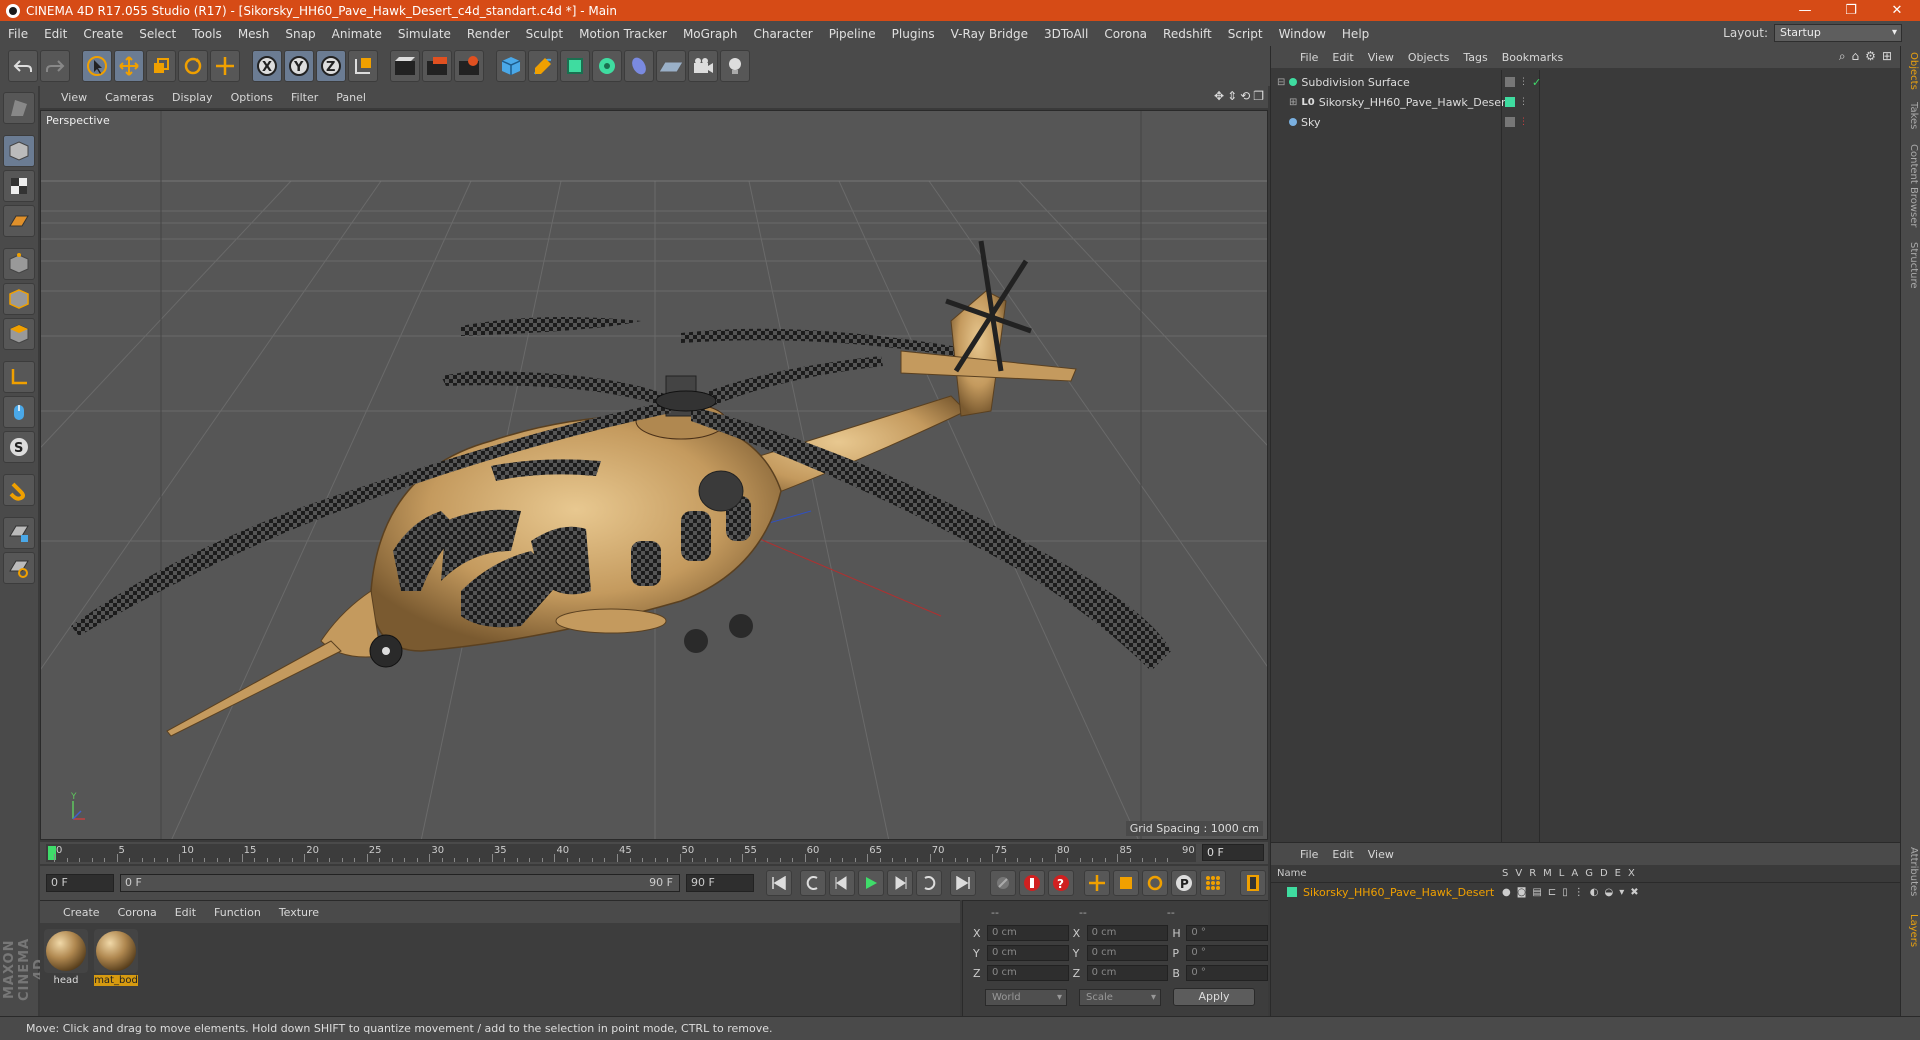  I want to click on go-to-start-icon, so click(779, 883).